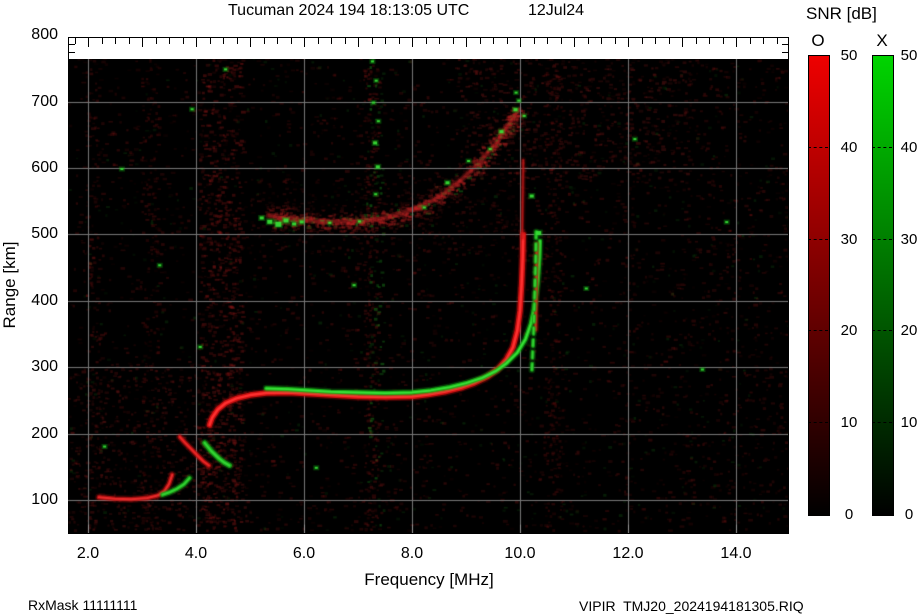 This screenshot has width=922, height=614. I want to click on o-mode-label: O, so click(818, 40).